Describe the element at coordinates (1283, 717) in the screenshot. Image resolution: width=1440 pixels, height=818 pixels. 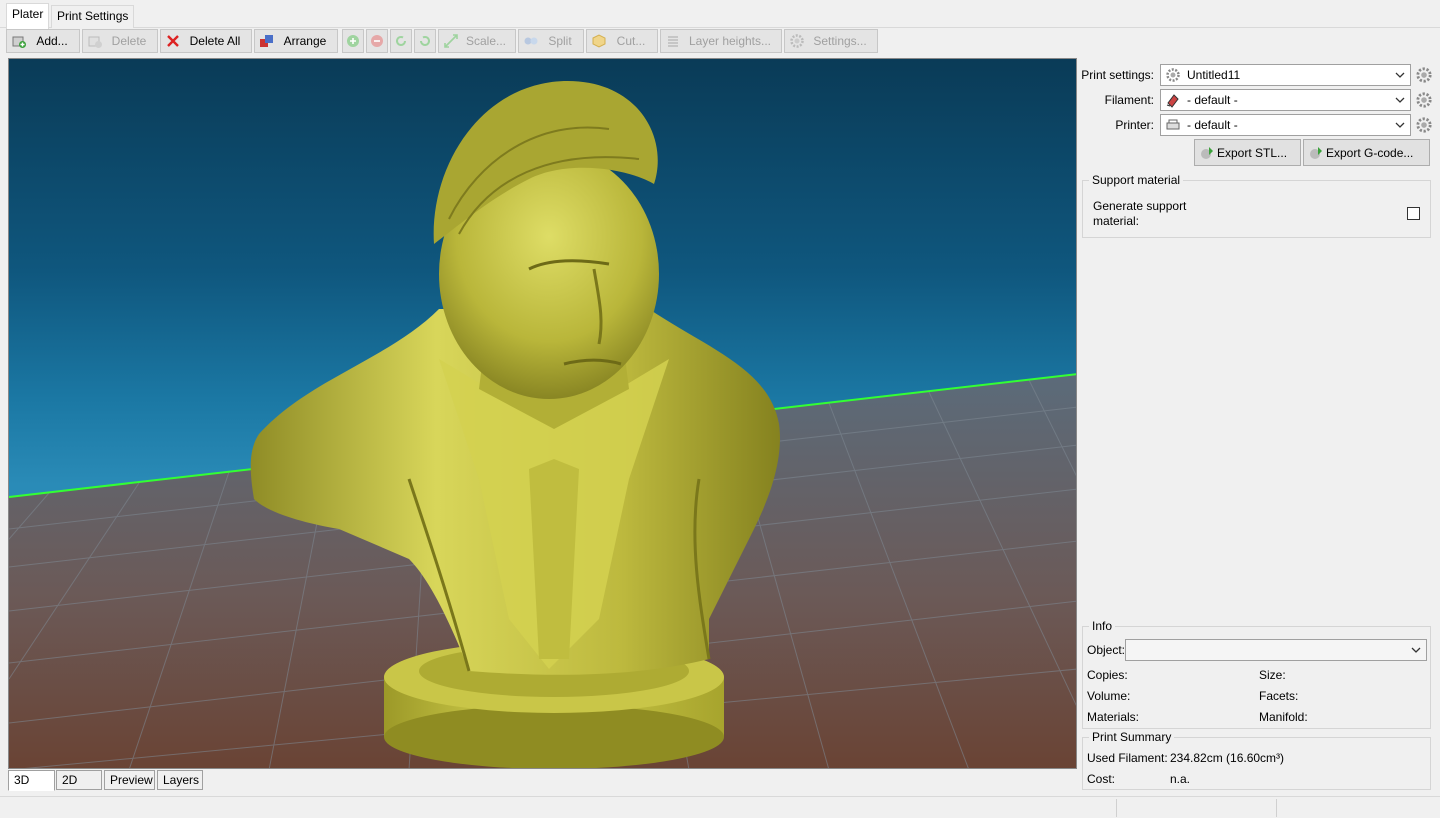
I see `manifold-label: Manifold:` at that location.